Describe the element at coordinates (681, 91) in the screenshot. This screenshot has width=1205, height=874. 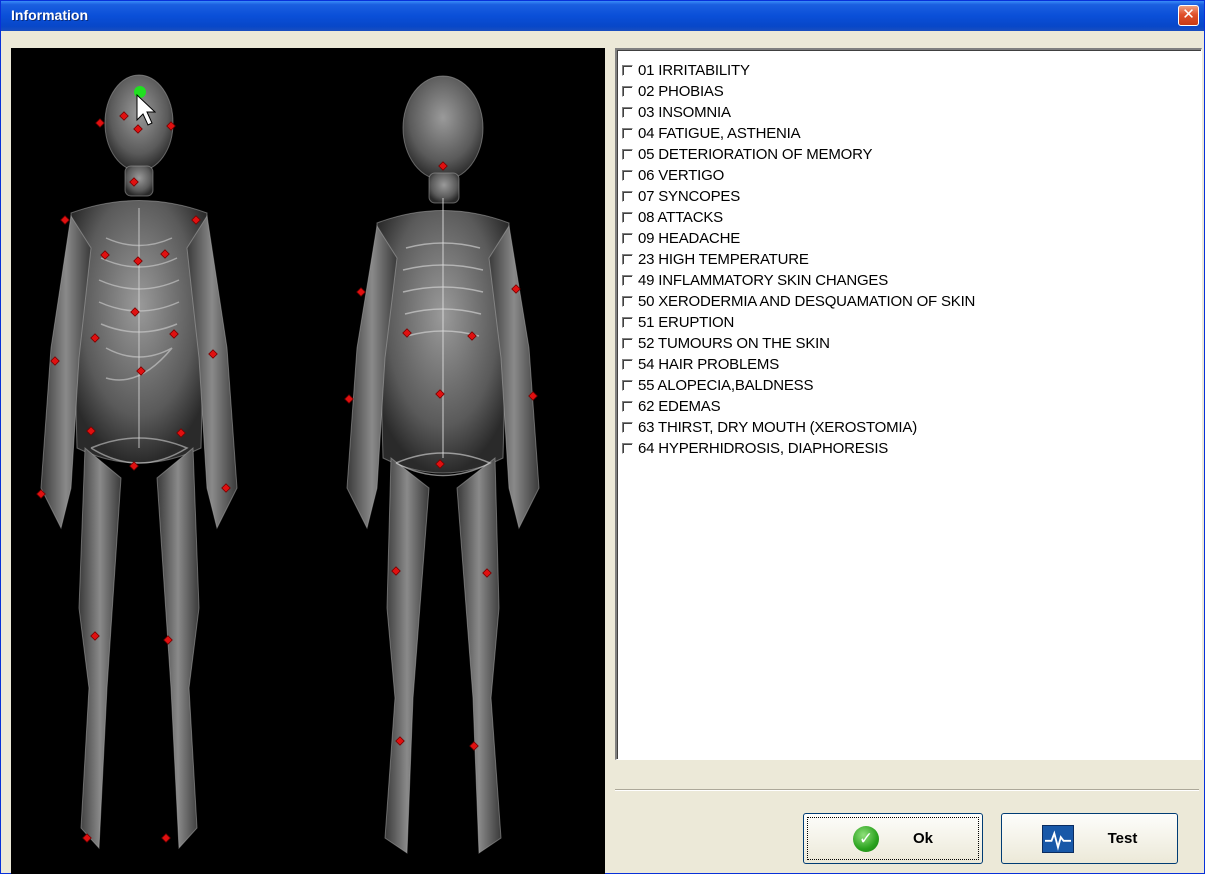
I see `symptom-label: 02 PHOBIAS` at that location.